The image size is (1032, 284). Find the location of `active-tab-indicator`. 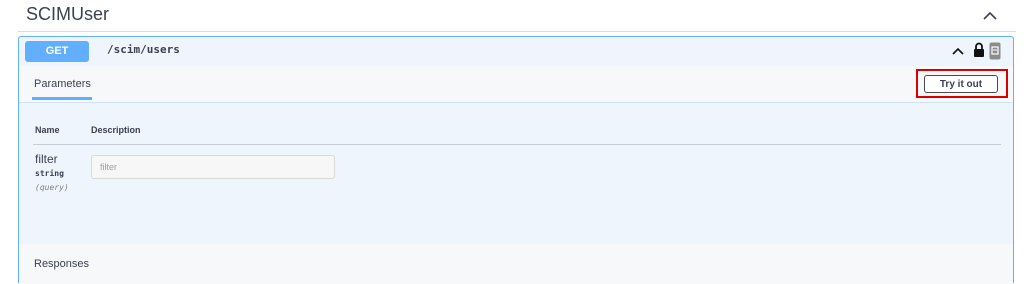

active-tab-indicator is located at coordinates (62, 98).